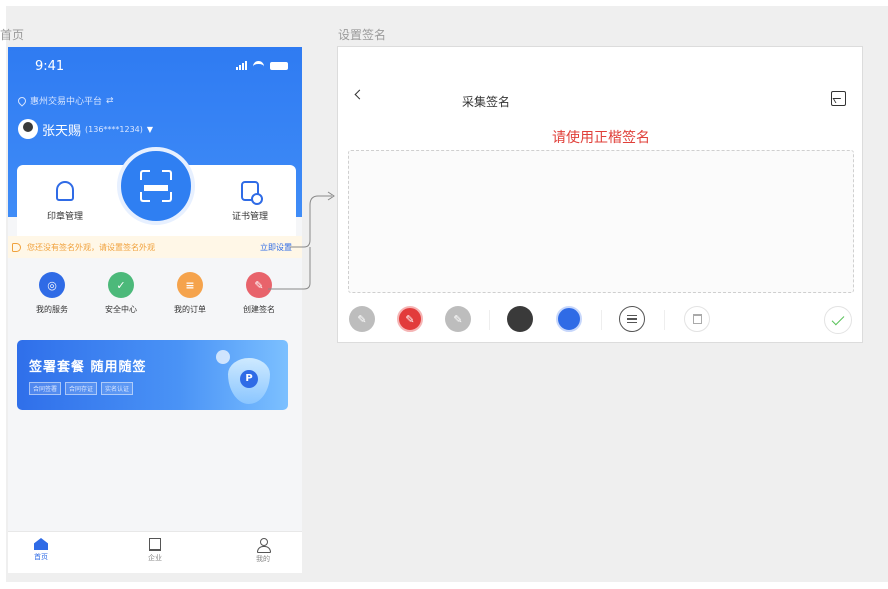 The height and width of the screenshot is (589, 888). I want to click on notice-bar: 您还没有签名外观，请设置签名外观 立即设置, so click(155, 247).